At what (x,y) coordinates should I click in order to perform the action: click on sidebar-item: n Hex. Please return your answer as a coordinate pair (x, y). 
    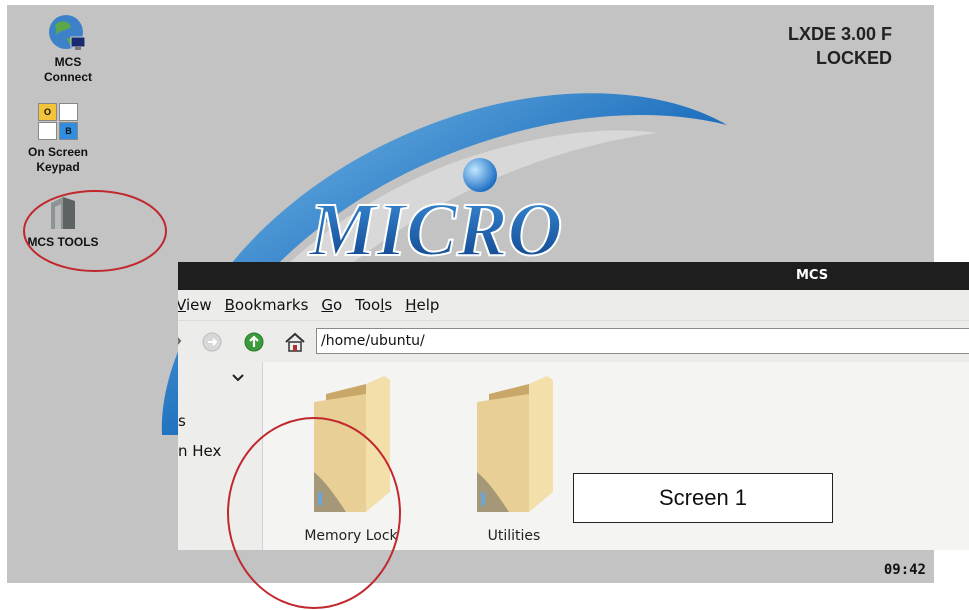
    Looking at the image, I should click on (199, 451).